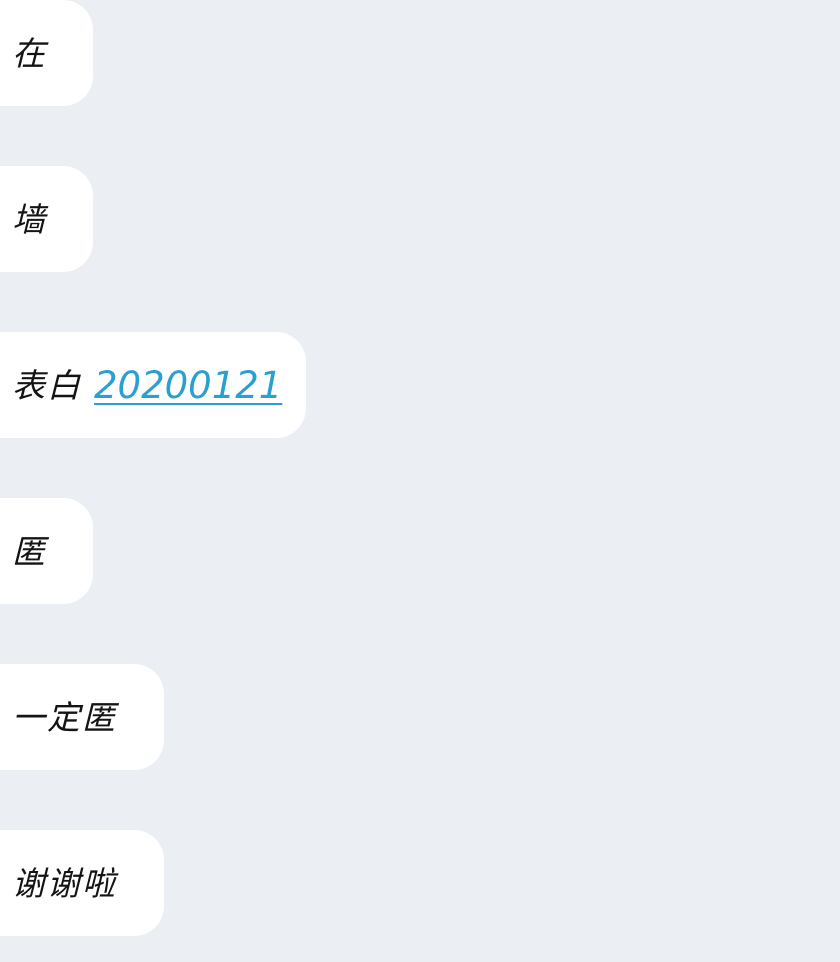  I want to click on message-bubble: 墙, so click(46, 219).